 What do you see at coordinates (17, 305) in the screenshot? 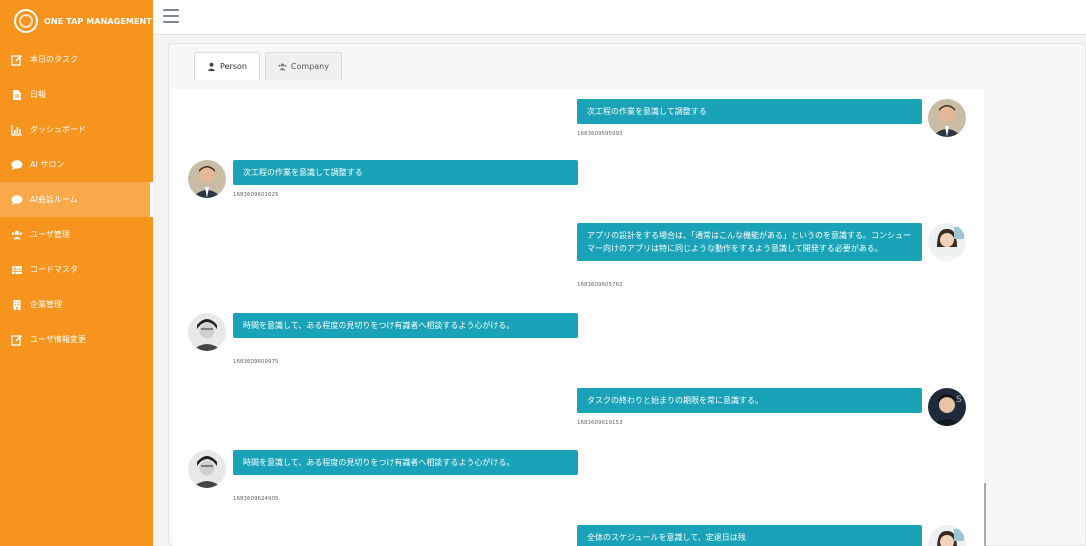
I see `building-icon` at bounding box center [17, 305].